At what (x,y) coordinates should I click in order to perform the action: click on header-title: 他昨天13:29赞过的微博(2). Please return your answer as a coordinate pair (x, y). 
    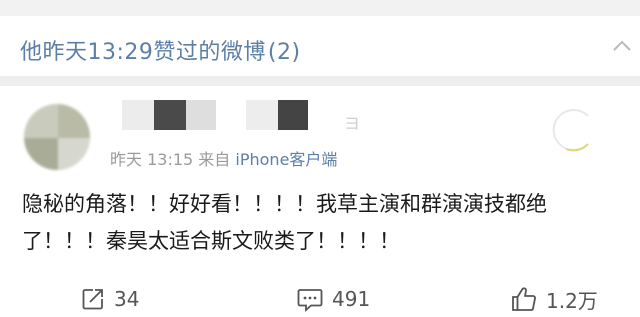
    Looking at the image, I should click on (160, 50).